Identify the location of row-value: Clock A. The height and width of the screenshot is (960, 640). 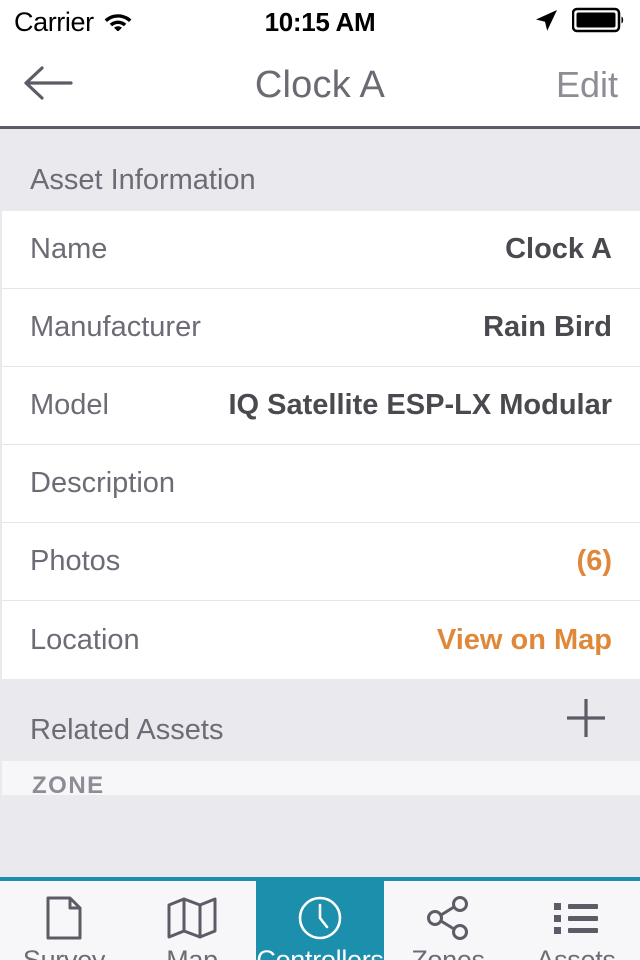
(558, 249).